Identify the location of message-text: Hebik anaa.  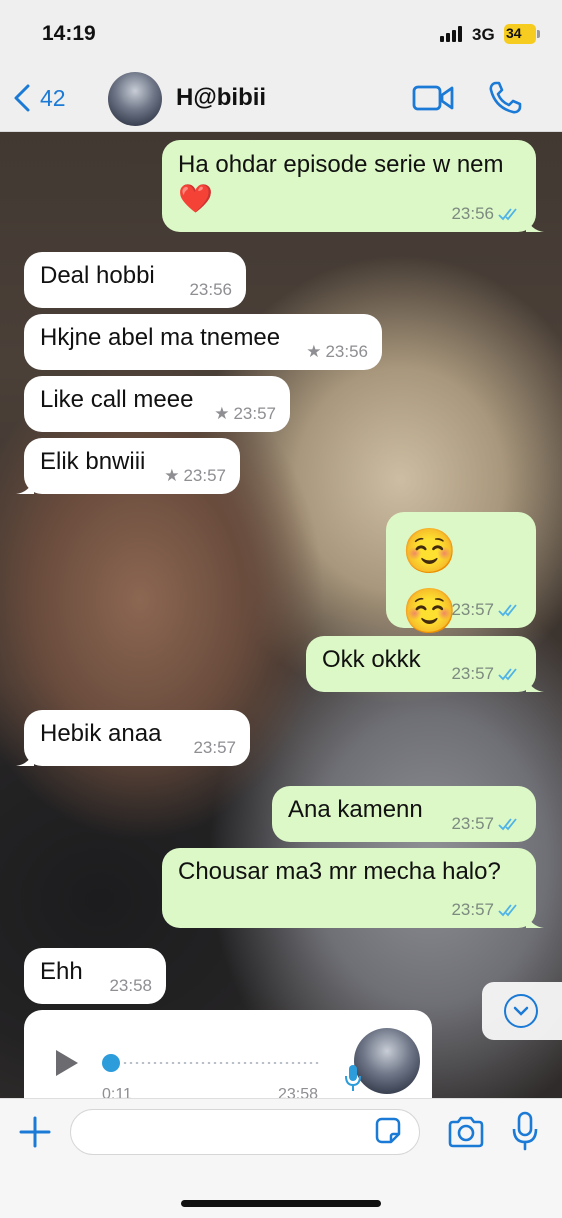
(101, 733).